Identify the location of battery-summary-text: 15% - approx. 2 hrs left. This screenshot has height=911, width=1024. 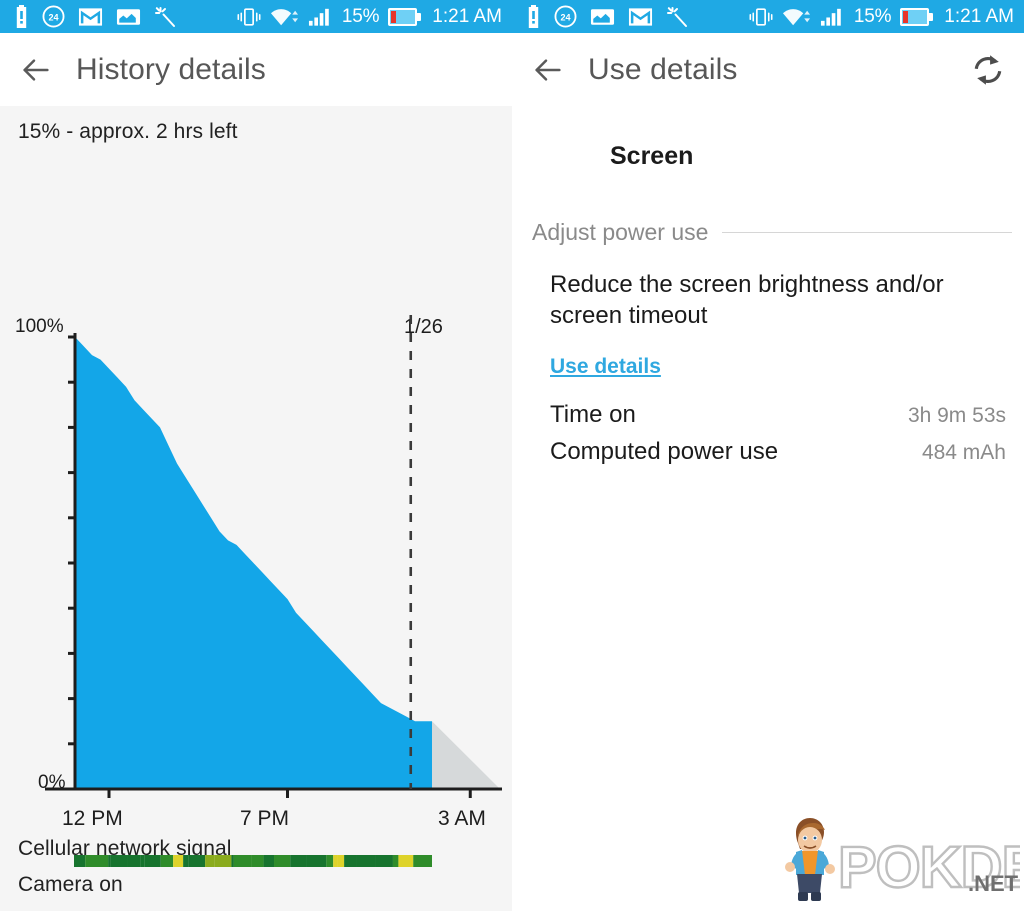
(128, 131).